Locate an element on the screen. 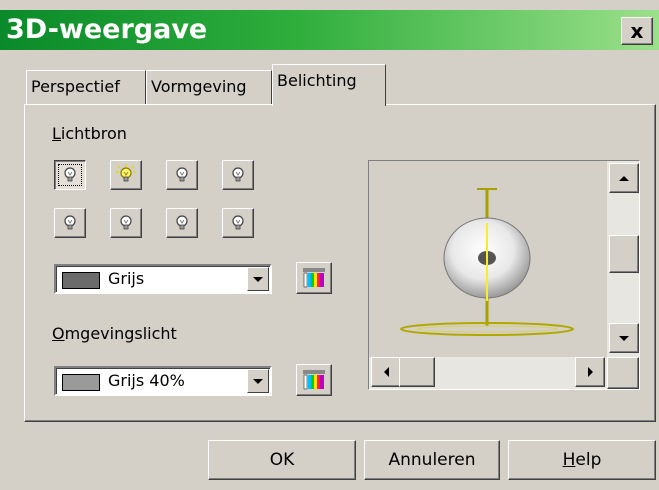 This screenshot has height=490, width=659. vertical-scroll-thumb is located at coordinates (624, 254).